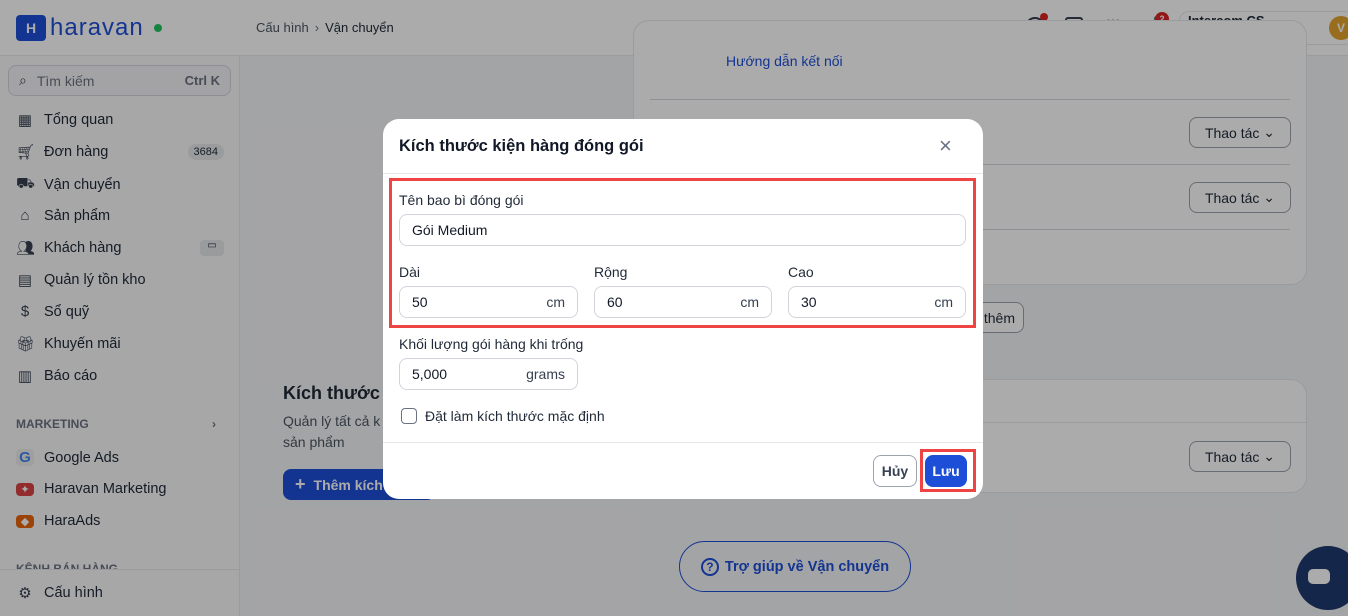 The height and width of the screenshot is (616, 1348). I want to click on weight-label: Khối lượng gói hàng khi trống, so click(491, 344).